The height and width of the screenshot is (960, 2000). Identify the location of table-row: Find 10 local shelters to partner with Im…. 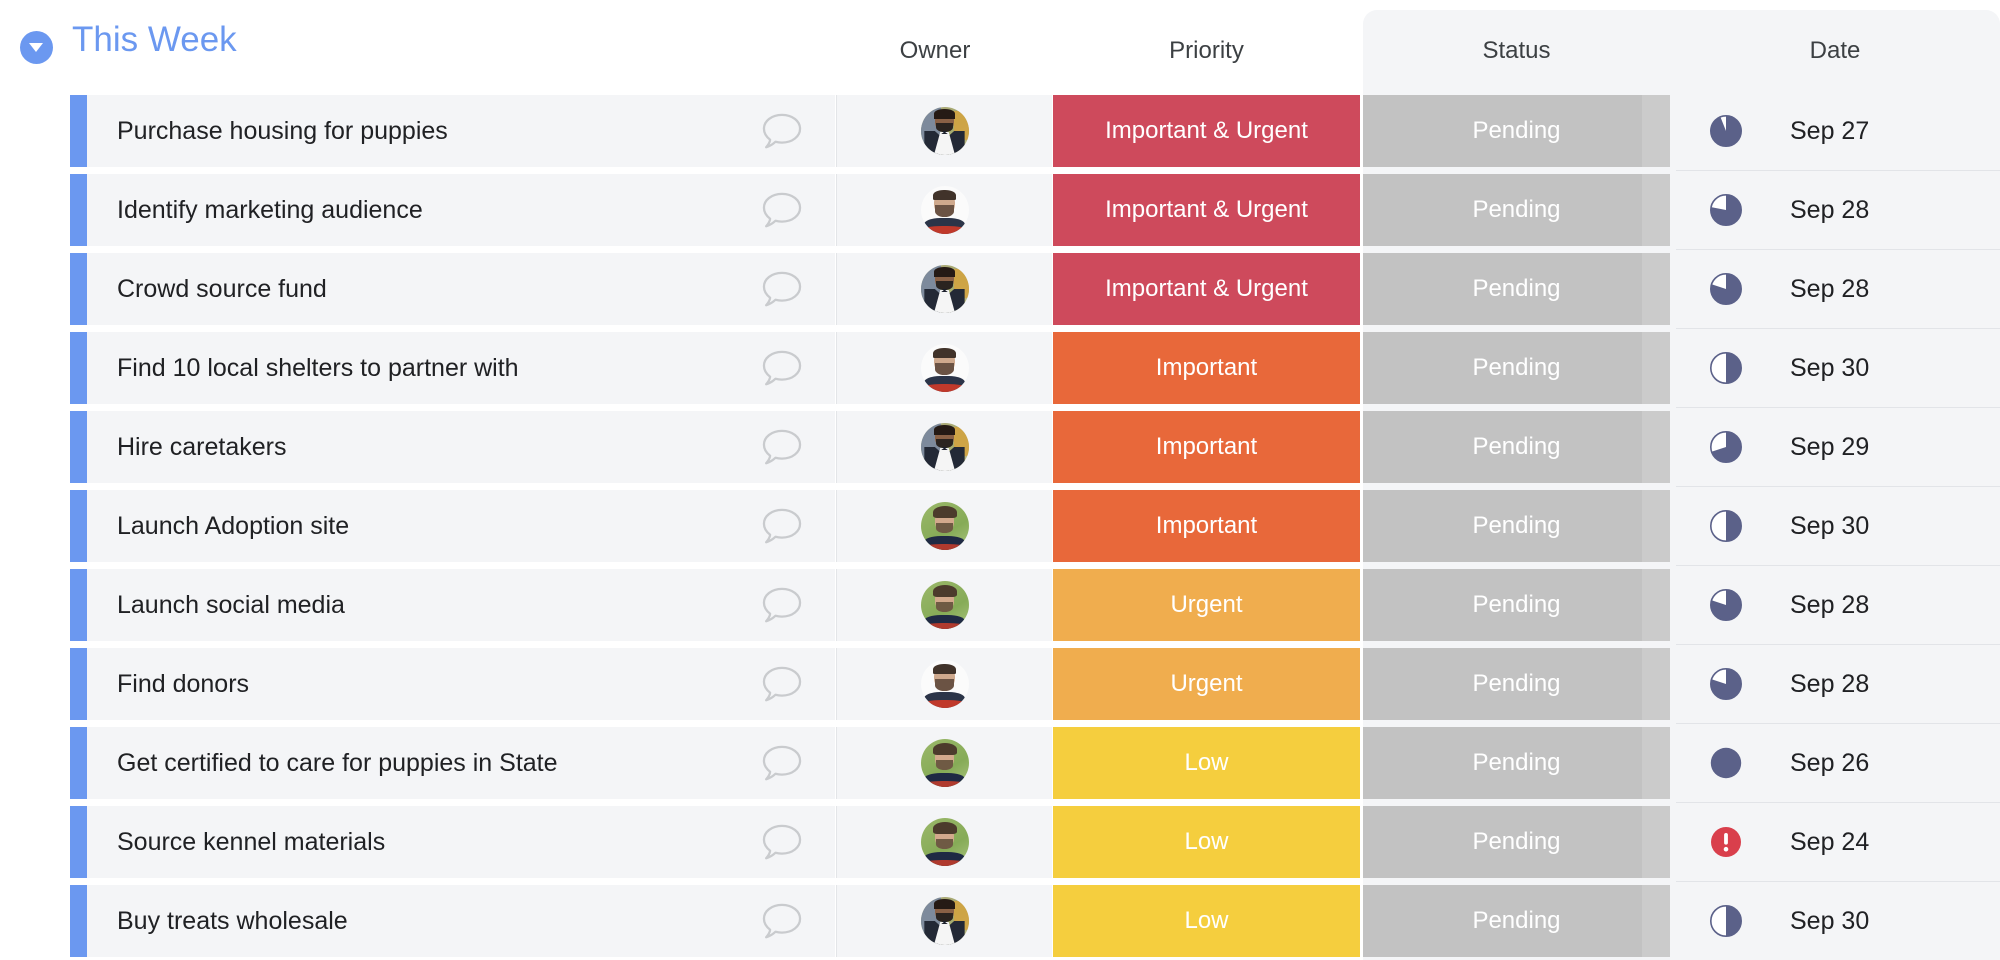
(1000, 370).